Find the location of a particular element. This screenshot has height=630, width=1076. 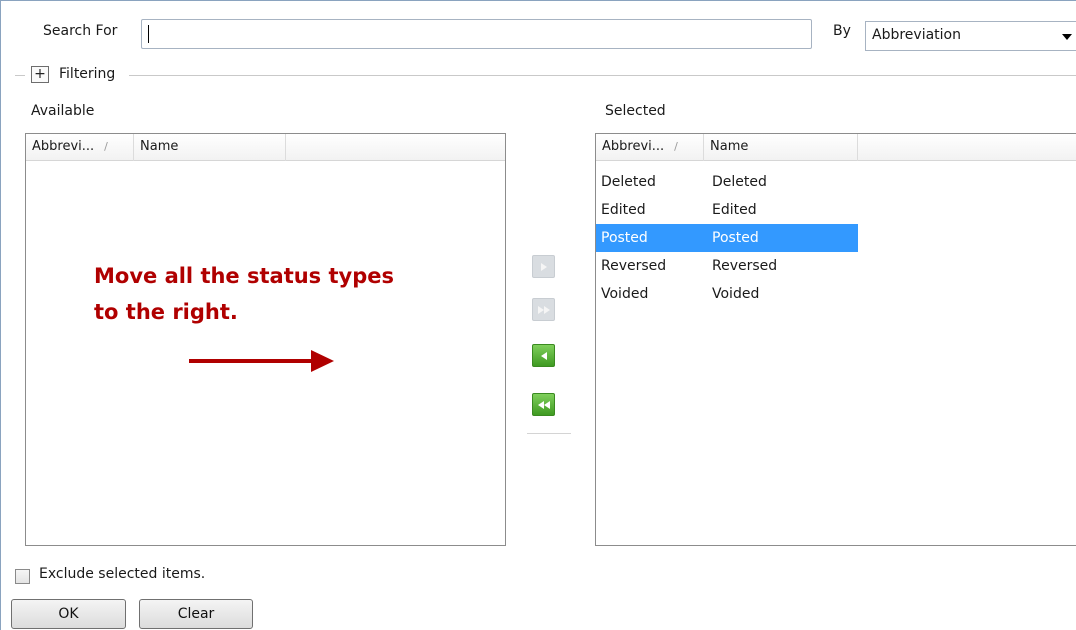

item-abbreviation: Reversed is located at coordinates (634, 266).